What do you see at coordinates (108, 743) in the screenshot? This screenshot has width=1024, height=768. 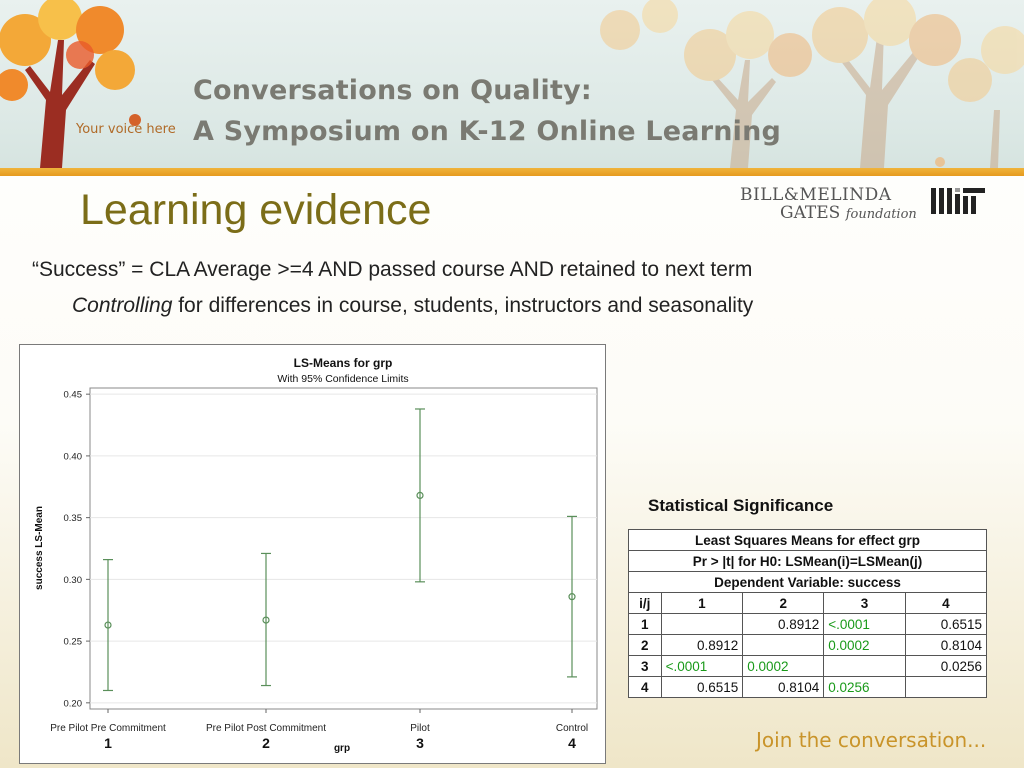 I see `group-number-label: 1` at bounding box center [108, 743].